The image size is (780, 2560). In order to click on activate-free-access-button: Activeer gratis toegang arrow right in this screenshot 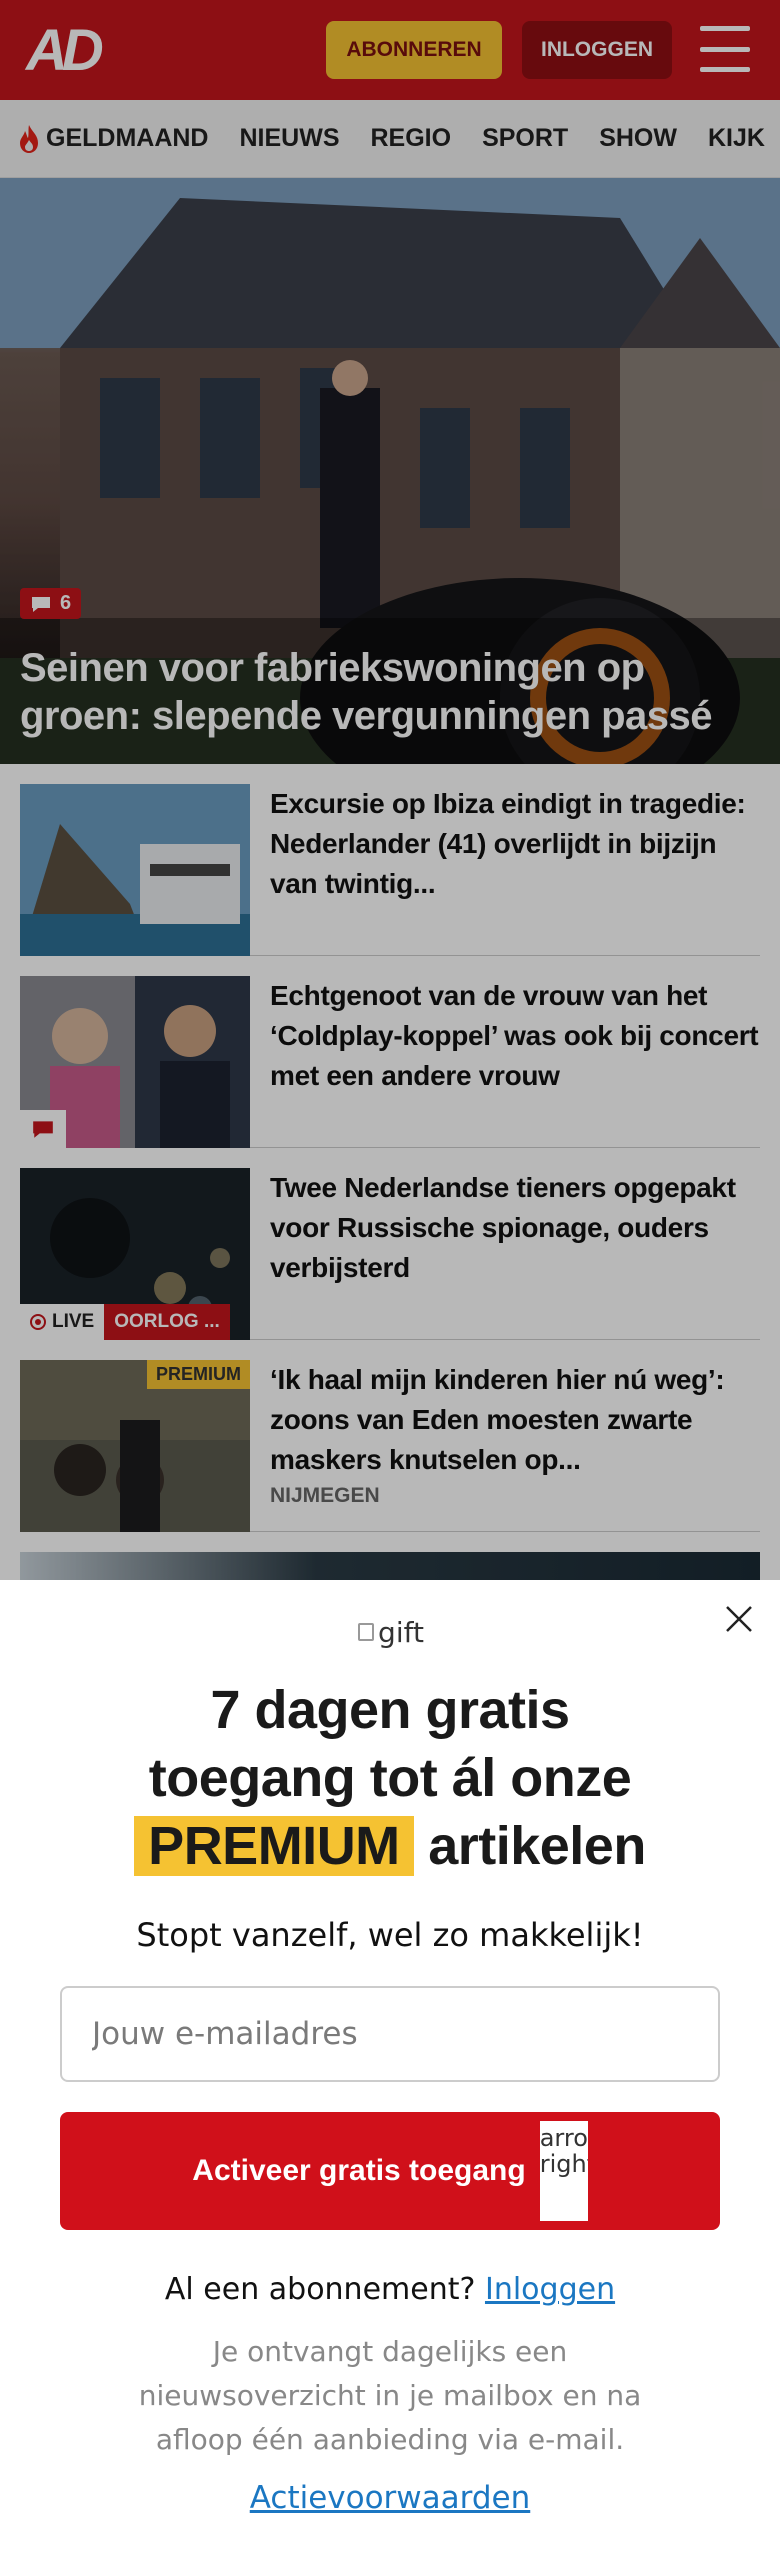, I will do `click(390, 2171)`.